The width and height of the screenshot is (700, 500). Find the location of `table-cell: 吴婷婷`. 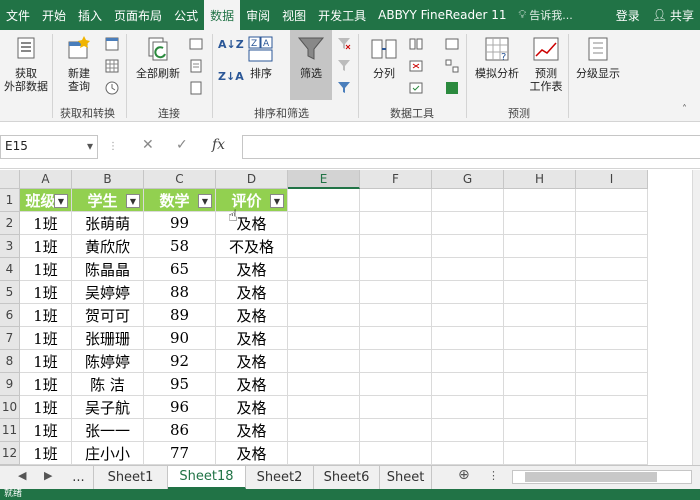

table-cell: 吴婷婷 is located at coordinates (108, 292).